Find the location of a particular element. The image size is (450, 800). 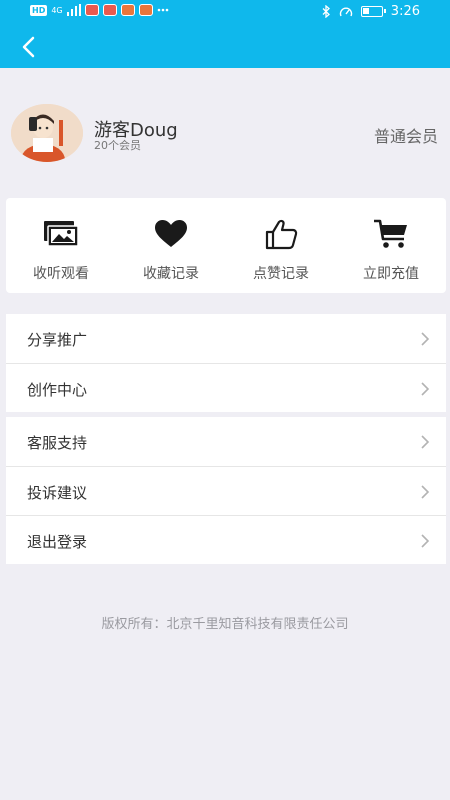

member-count: 20个会员 is located at coordinates (117, 145).